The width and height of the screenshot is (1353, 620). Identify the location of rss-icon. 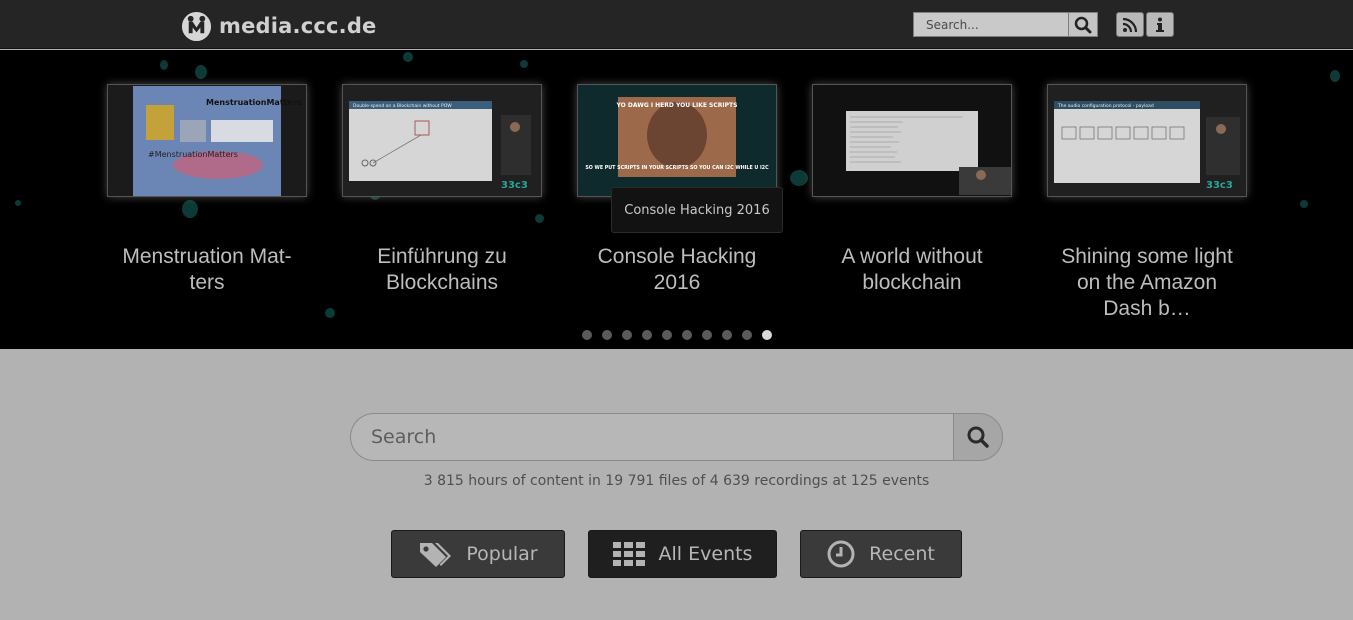
(1130, 24).